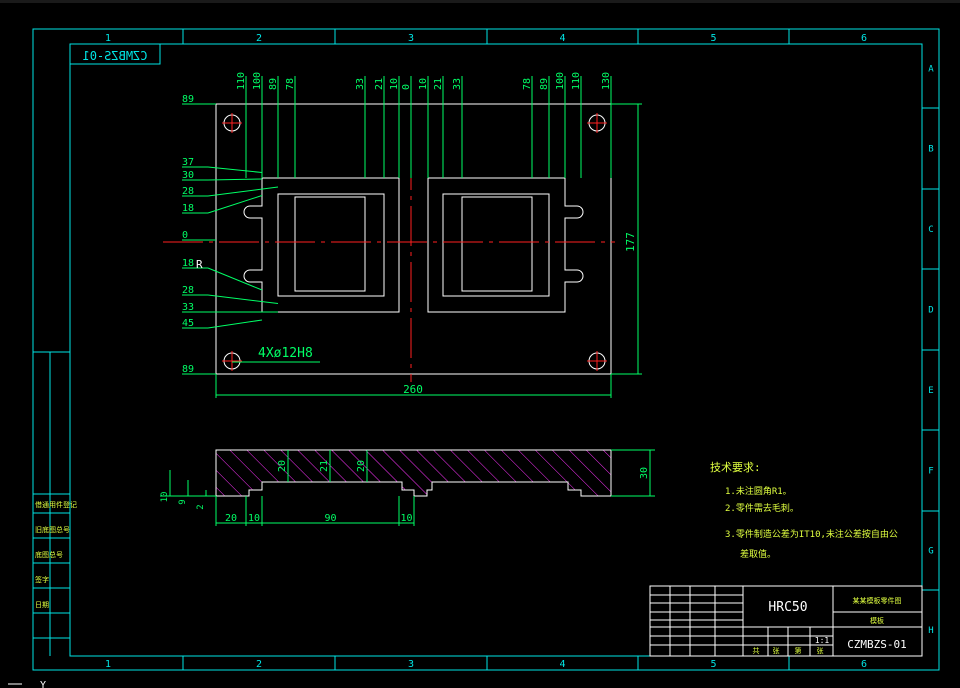 This screenshot has height=688, width=960. What do you see at coordinates (606, 81) in the screenshot?
I see `top-dim-label: 130` at bounding box center [606, 81].